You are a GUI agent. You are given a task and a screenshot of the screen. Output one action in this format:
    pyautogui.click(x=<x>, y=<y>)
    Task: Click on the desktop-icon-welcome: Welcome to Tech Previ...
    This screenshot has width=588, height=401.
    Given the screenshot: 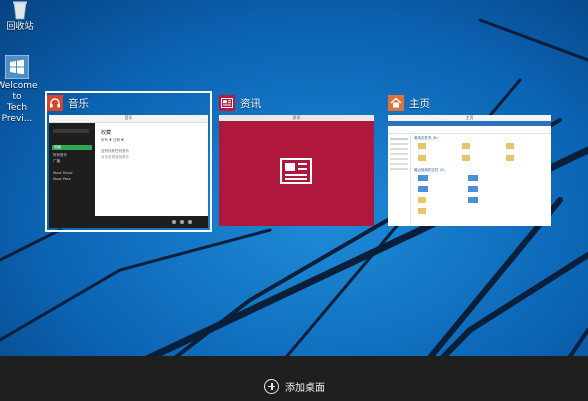 What is the action you would take?
    pyautogui.click(x=21, y=90)
    